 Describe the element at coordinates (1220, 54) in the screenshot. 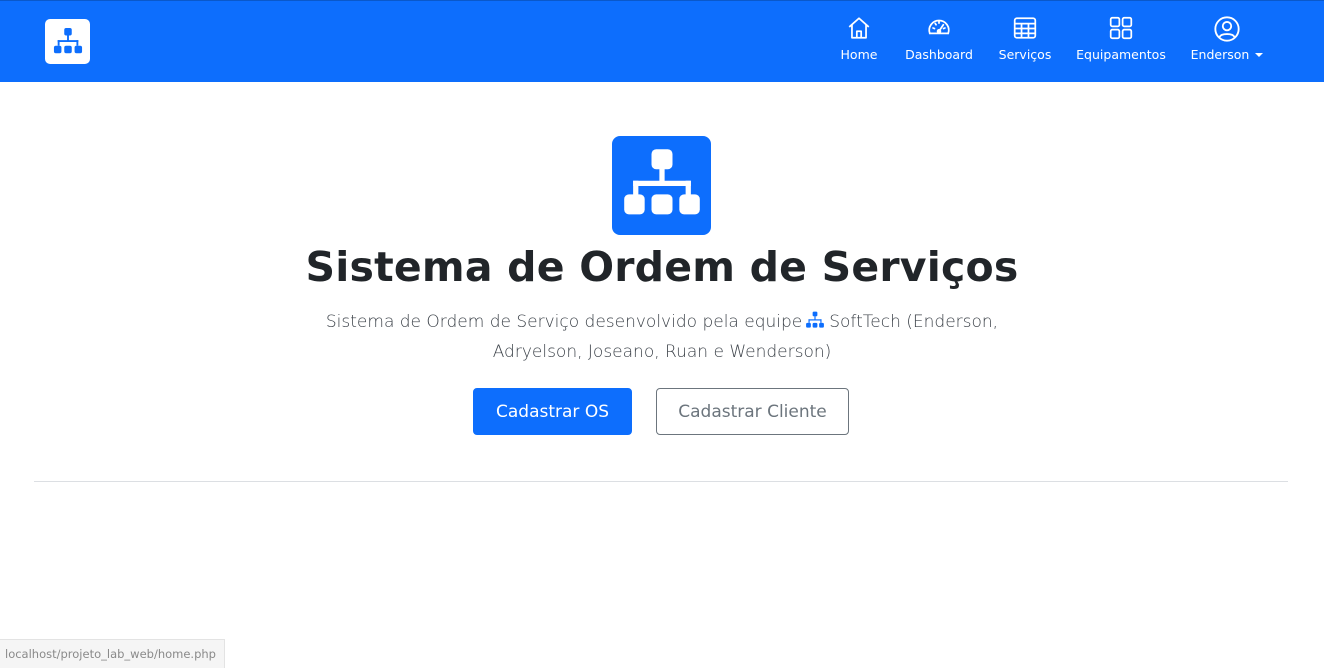

I see `user-name: Enderson` at that location.